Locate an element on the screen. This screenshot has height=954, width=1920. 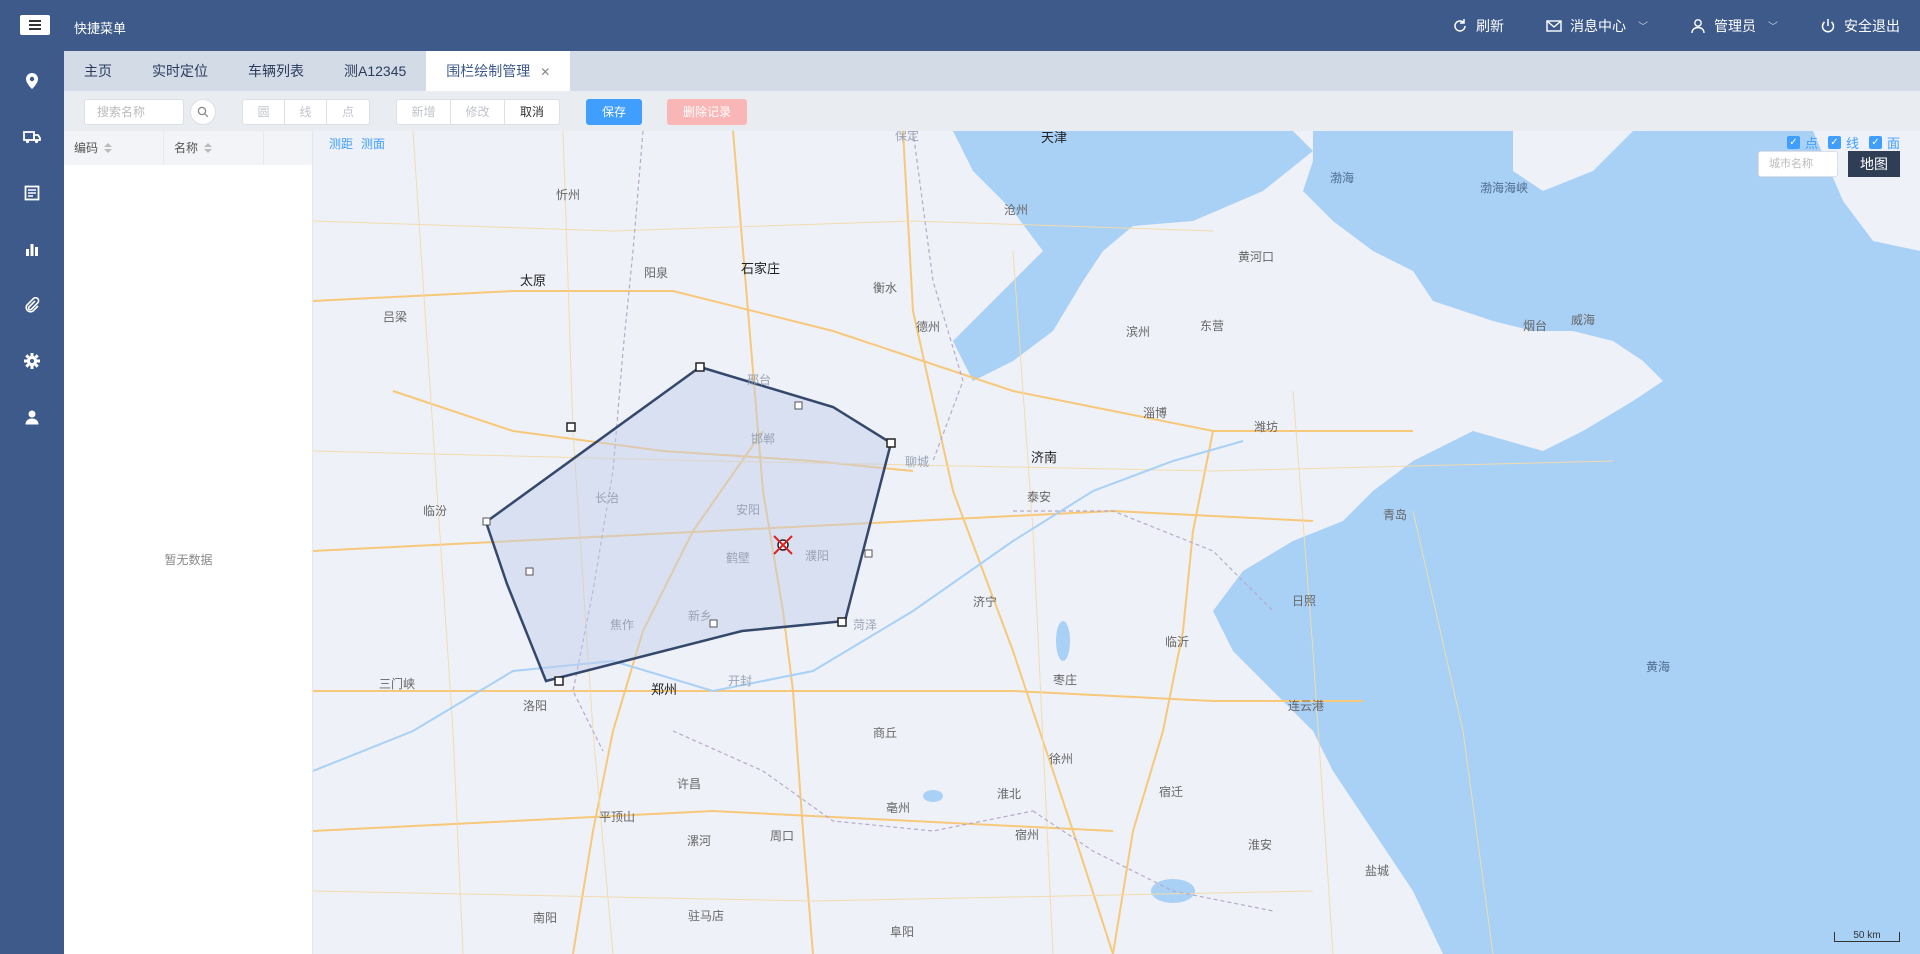
tab-label: 围栏绘制管理 is located at coordinates (488, 71).